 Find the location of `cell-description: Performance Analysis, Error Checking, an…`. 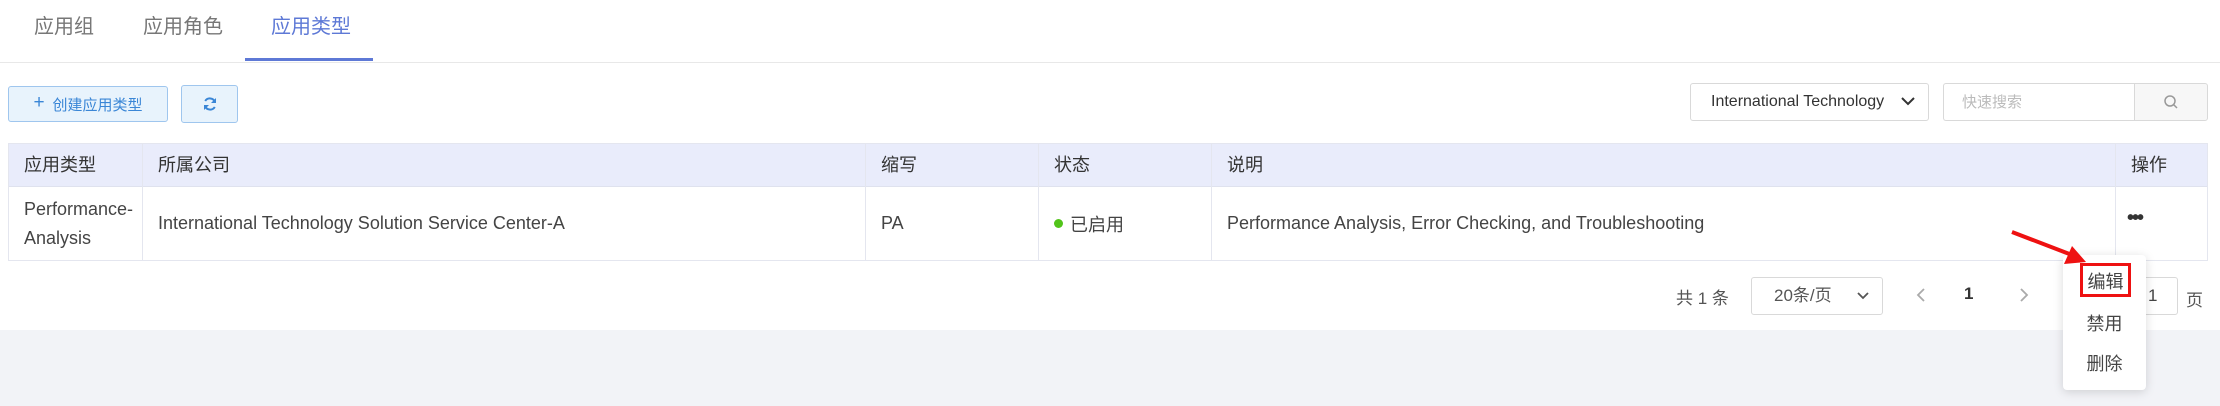

cell-description: Performance Analysis, Error Checking, an… is located at coordinates (1466, 223).